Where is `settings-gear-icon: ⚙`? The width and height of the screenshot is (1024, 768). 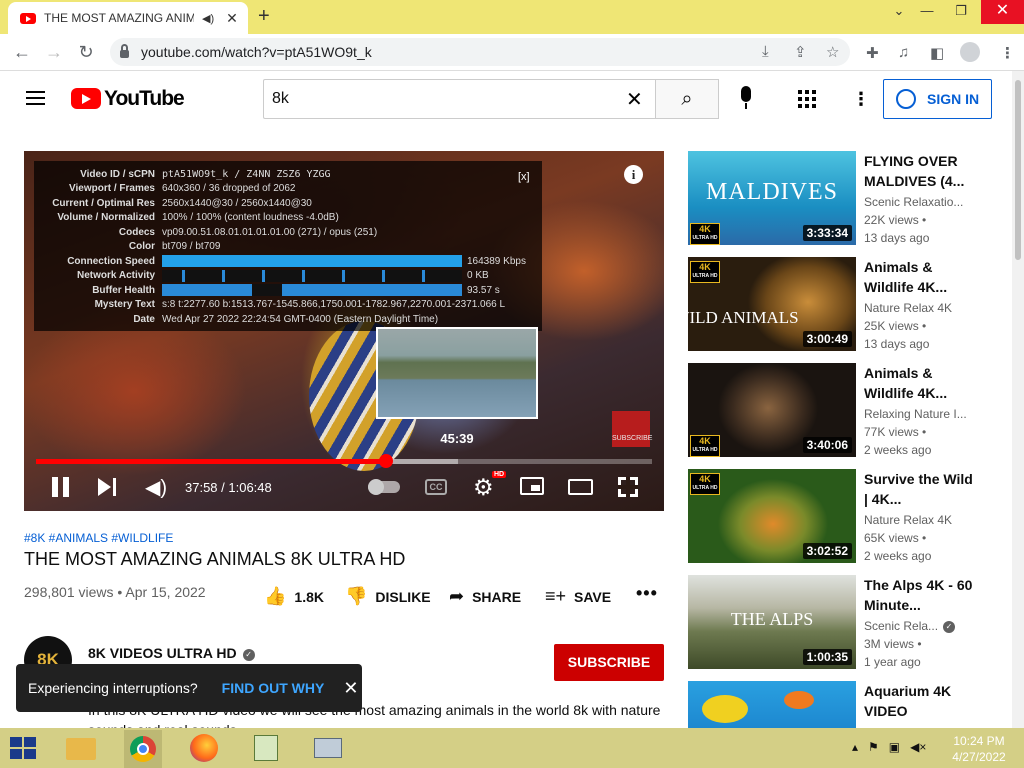
settings-gear-icon: ⚙ is located at coordinates (483, 487).